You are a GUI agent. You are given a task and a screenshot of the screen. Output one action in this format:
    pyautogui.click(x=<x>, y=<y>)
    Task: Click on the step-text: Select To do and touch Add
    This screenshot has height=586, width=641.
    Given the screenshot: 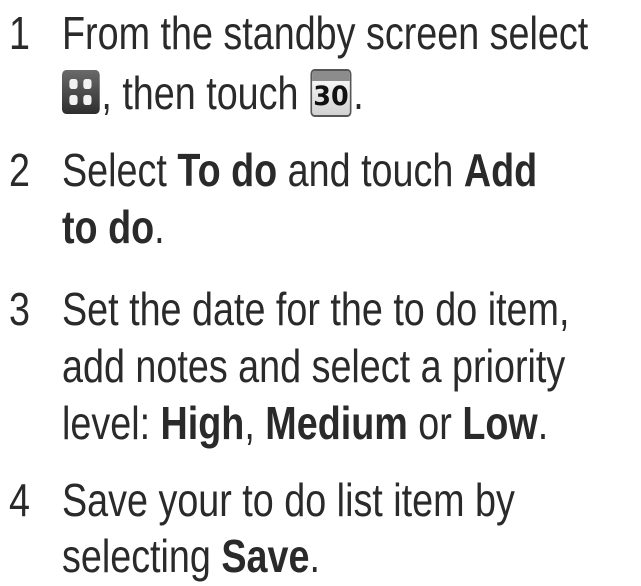 What is the action you would take?
    pyautogui.click(x=299, y=170)
    